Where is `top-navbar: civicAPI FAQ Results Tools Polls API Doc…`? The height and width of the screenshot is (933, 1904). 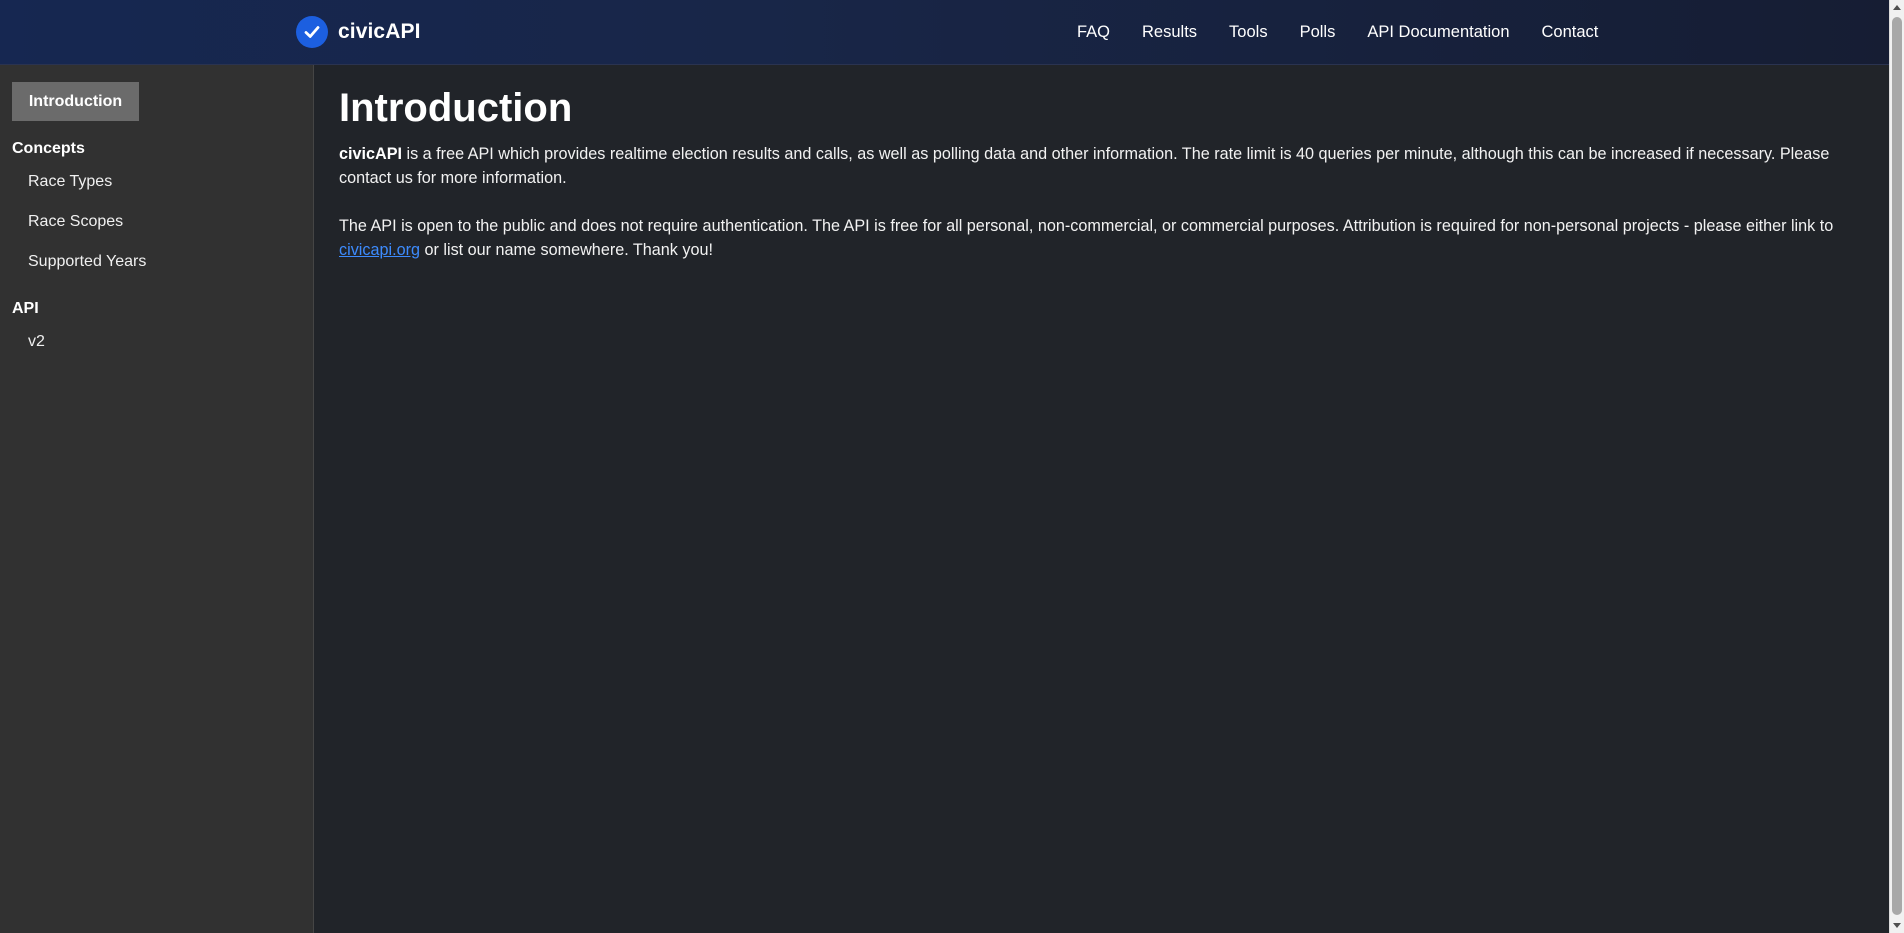 top-navbar: civicAPI FAQ Results Tools Polls API Doc… is located at coordinates (944, 32).